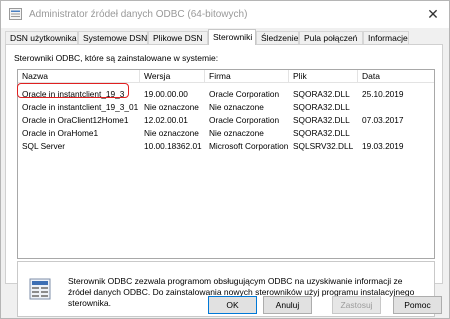 The width and height of the screenshot is (450, 319). What do you see at coordinates (396, 76) in the screenshot?
I see `column-header-date: Data` at bounding box center [396, 76].